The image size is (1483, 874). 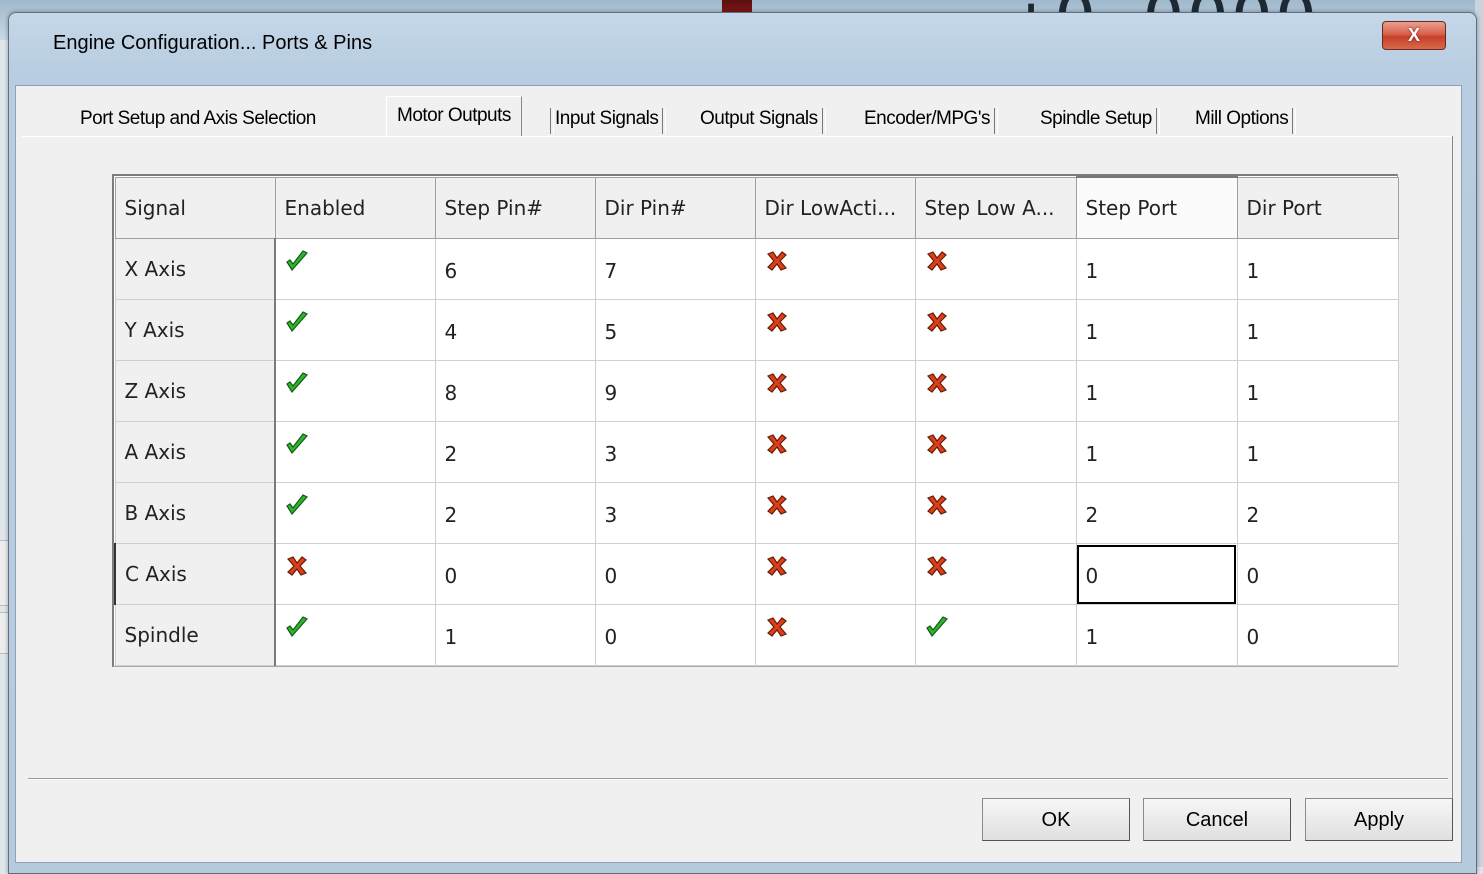 What do you see at coordinates (195, 574) in the screenshot?
I see `row-signal-label: C Axis` at bounding box center [195, 574].